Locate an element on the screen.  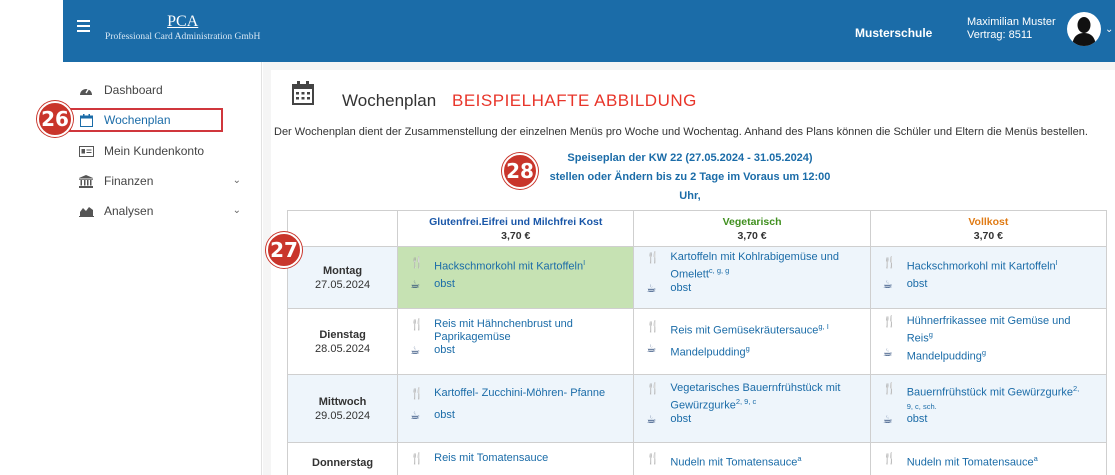
column-header-vollkost: Vollkost 3,70 € is located at coordinates (988, 228).